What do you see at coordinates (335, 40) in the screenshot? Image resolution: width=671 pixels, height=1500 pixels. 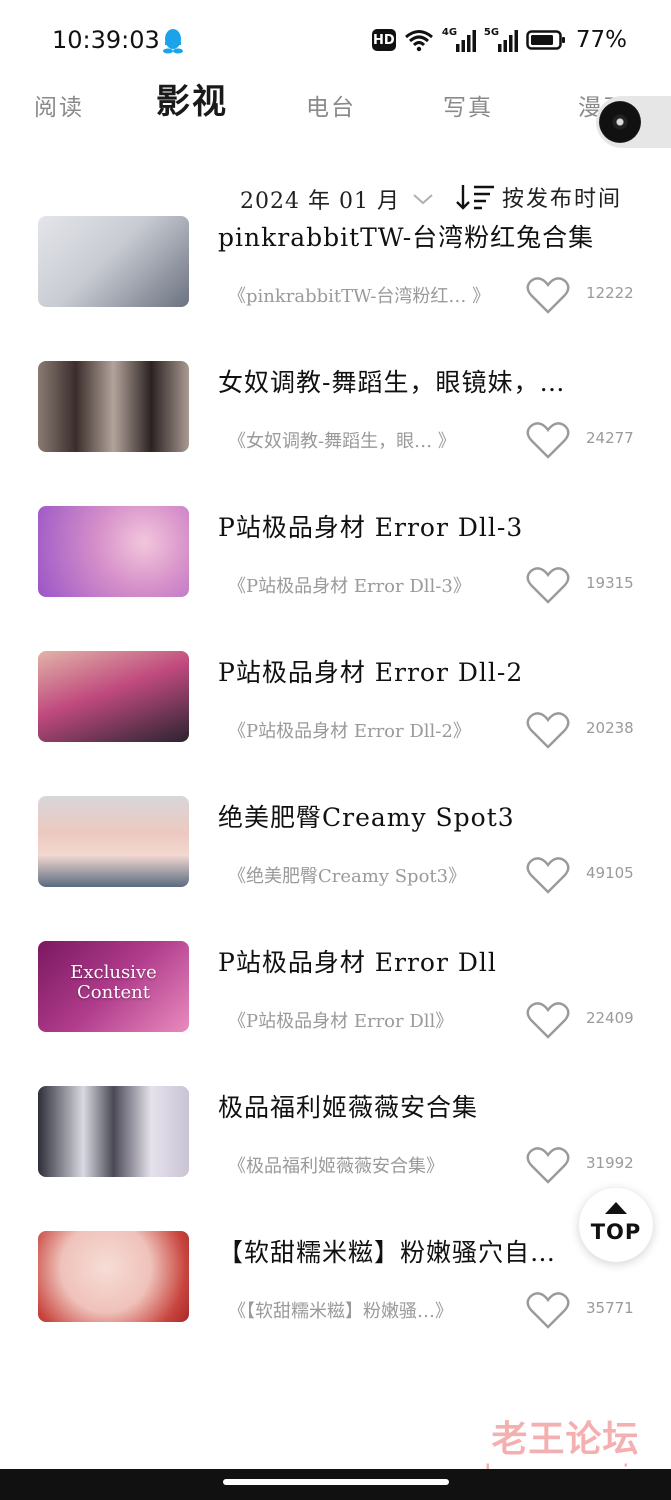 I see `status-bar: 10:39:03 HD 4G 5G 77%` at bounding box center [335, 40].